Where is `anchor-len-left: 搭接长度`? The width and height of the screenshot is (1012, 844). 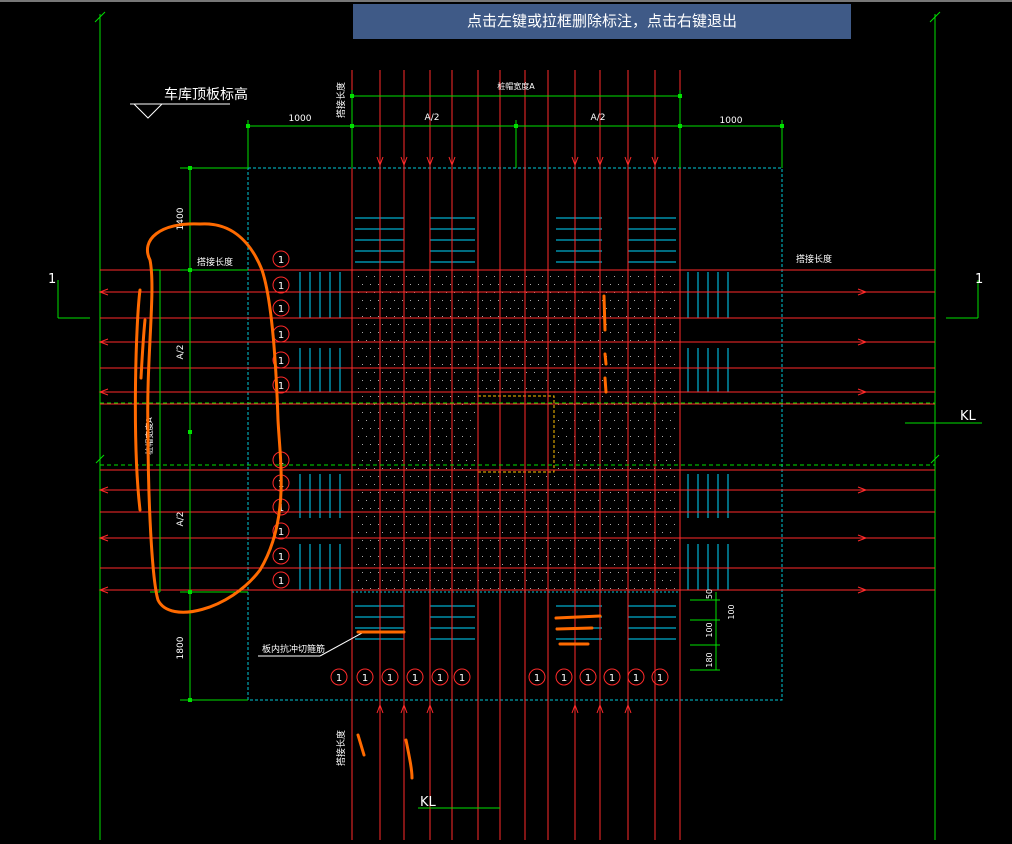 anchor-len-left: 搭接长度 is located at coordinates (215, 262).